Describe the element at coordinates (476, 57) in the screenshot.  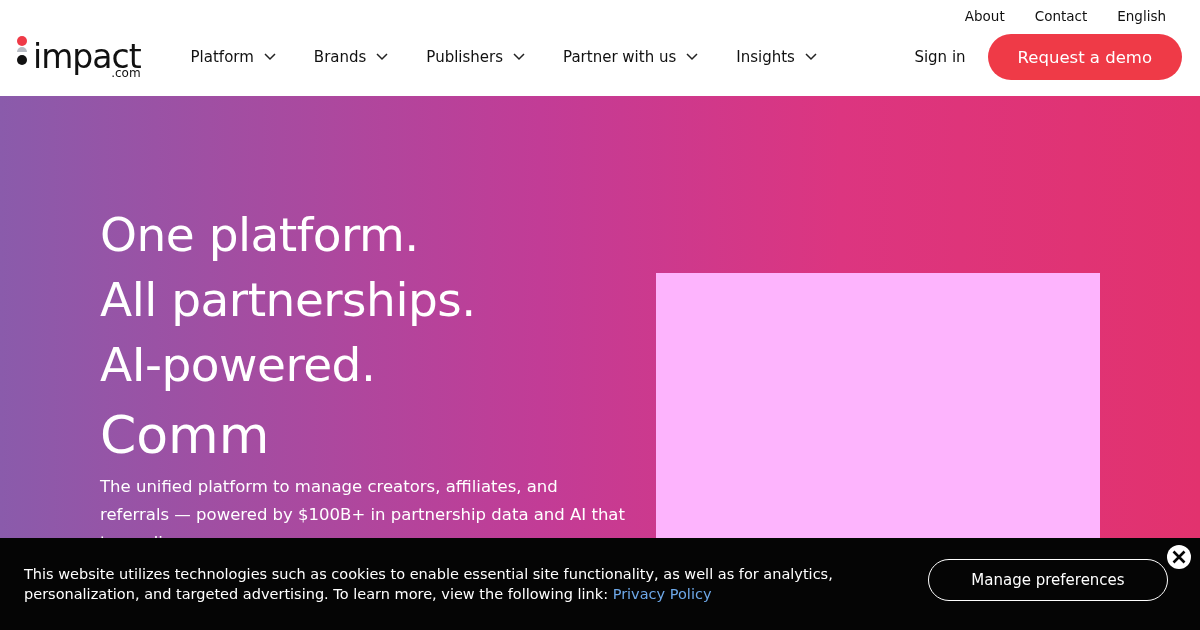
I see `nav-menu-item: Publishers` at that location.